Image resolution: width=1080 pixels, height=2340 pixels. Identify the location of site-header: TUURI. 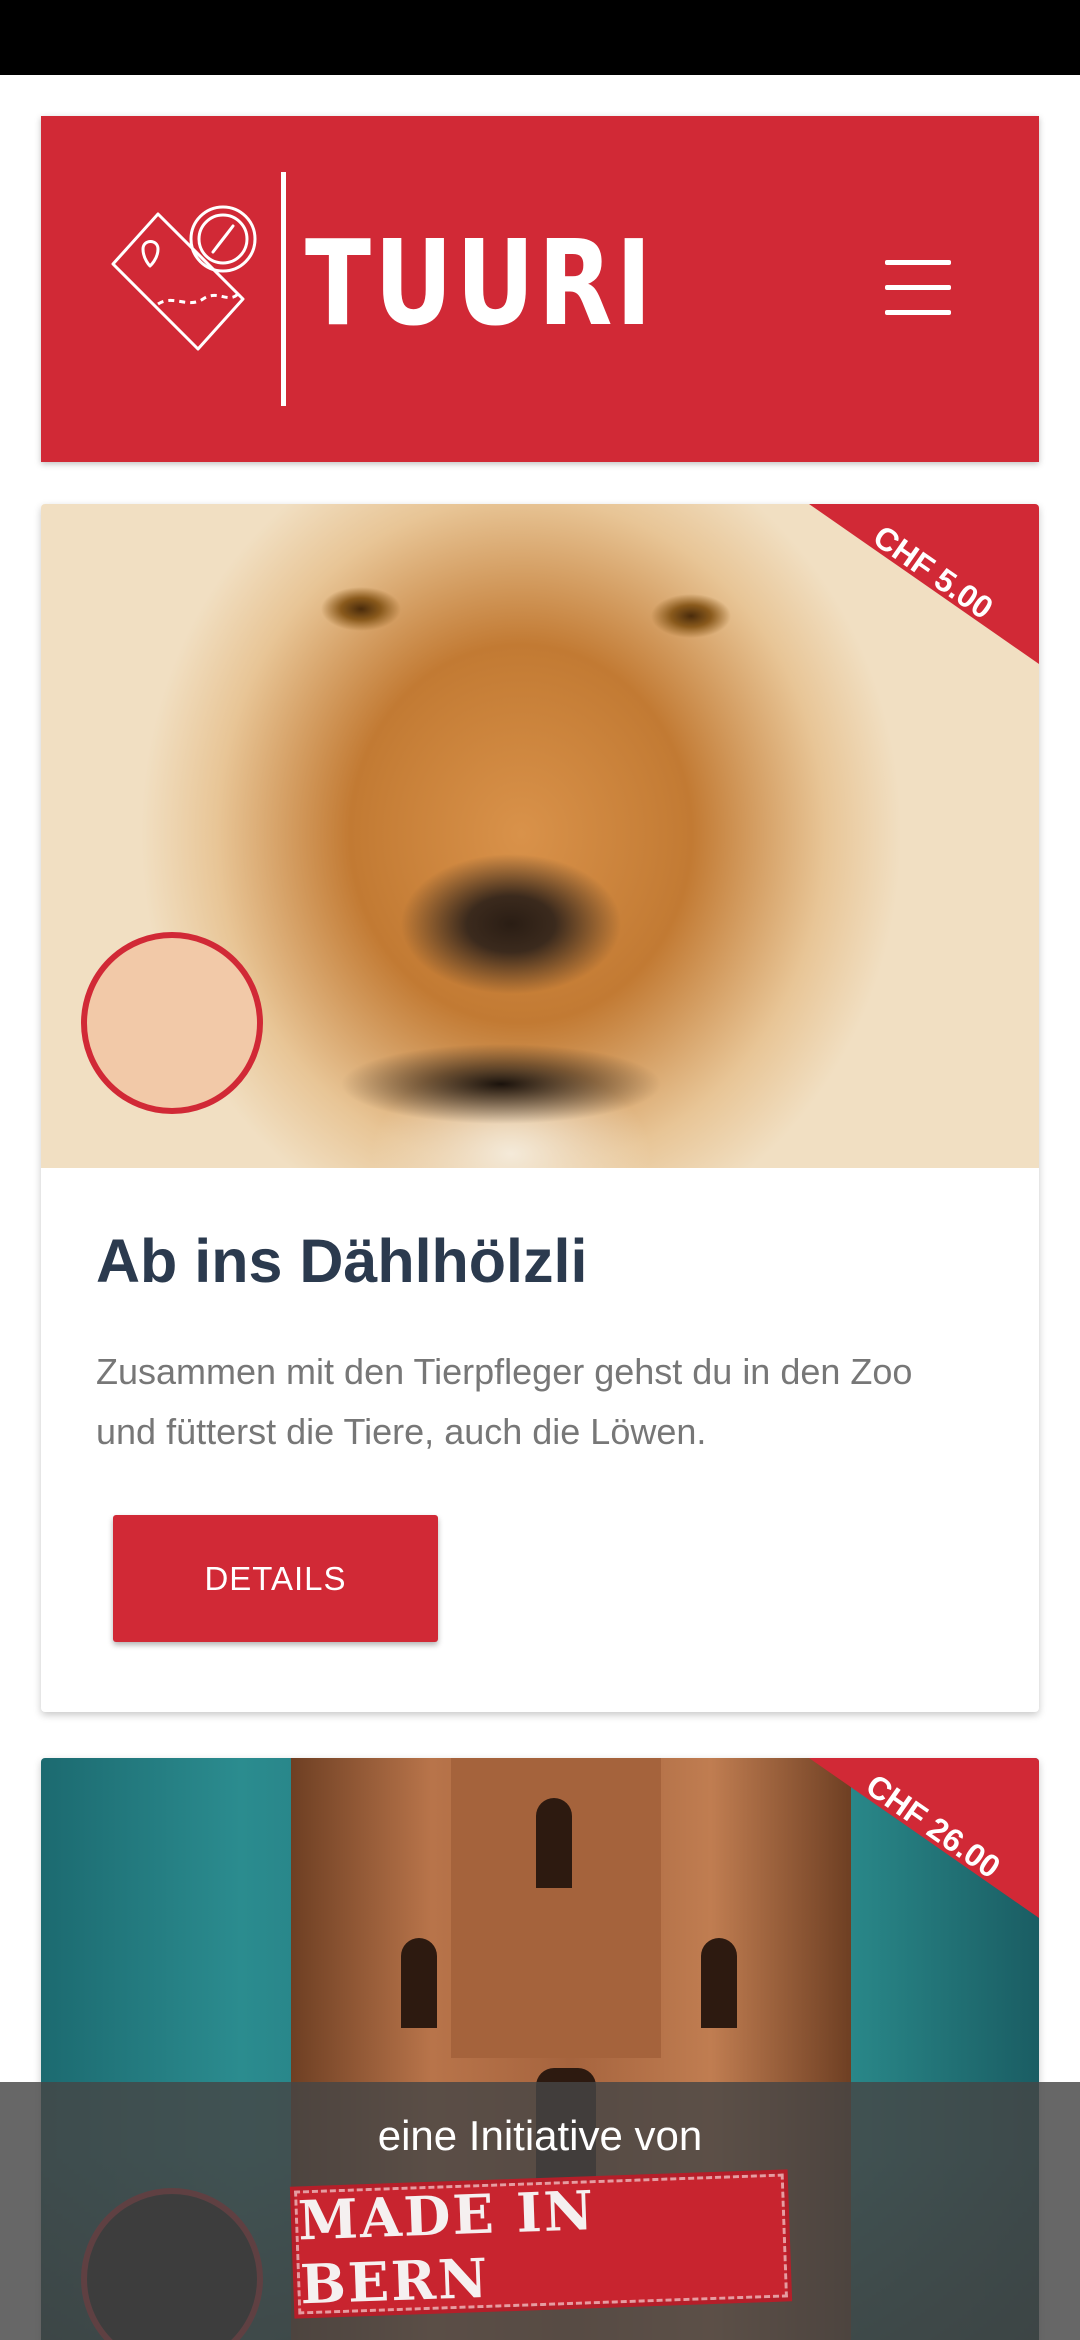
(540, 289).